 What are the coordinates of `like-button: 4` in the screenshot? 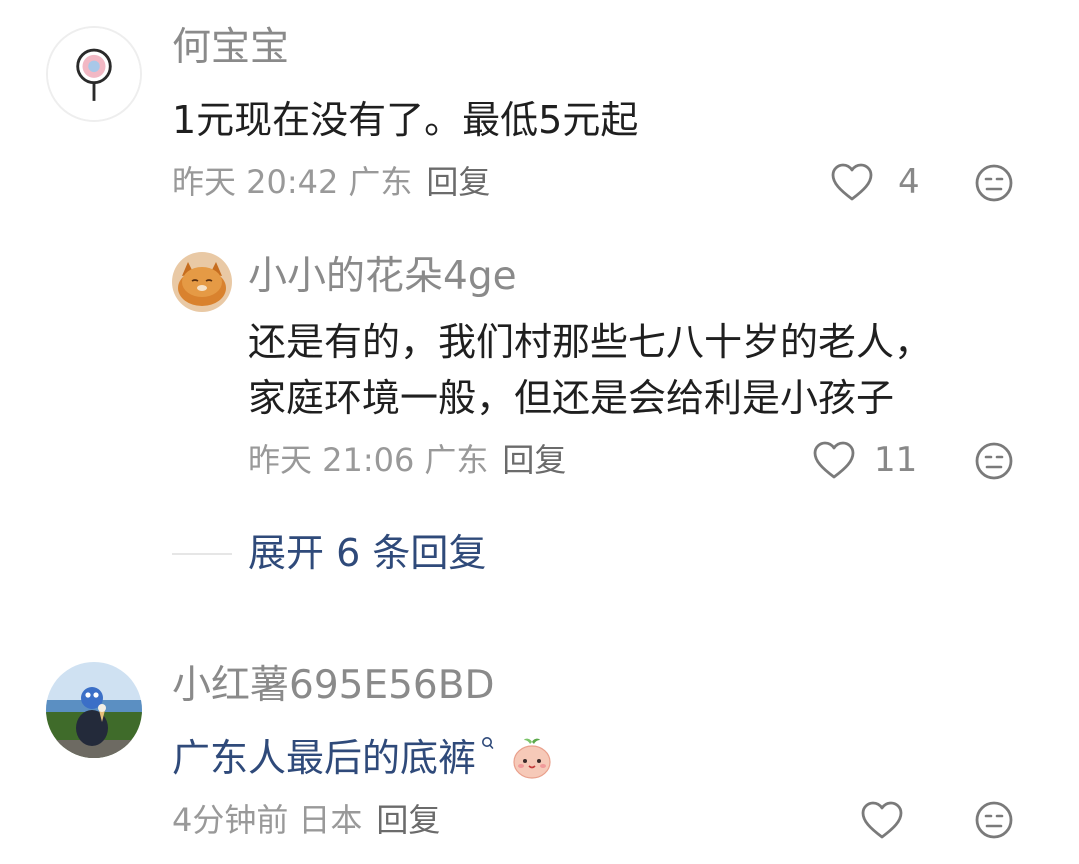 It's located at (875, 182).